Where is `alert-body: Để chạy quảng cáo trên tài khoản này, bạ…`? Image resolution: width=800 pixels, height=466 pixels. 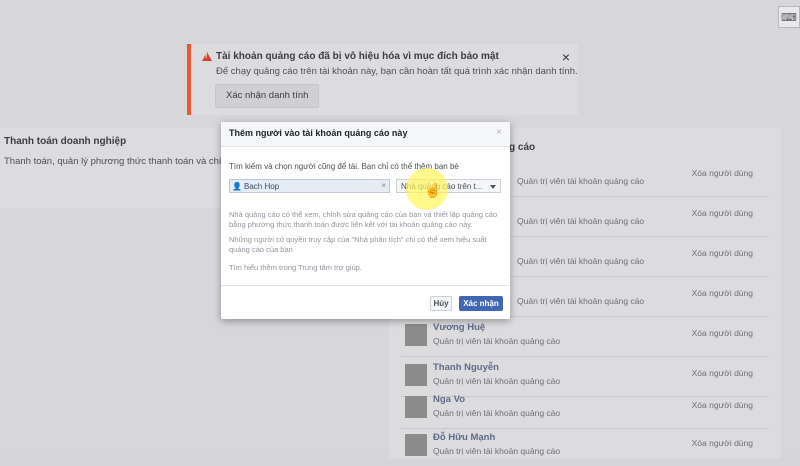 alert-body: Để chạy quảng cáo trên tài khoản này, bạ… is located at coordinates (397, 71).